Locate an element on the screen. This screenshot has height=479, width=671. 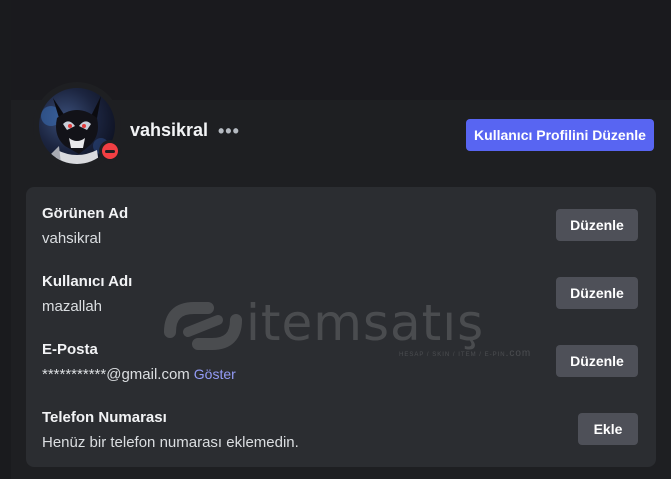
phone-value: Henüz bir telefon numarası eklemedin. is located at coordinates (170, 442).